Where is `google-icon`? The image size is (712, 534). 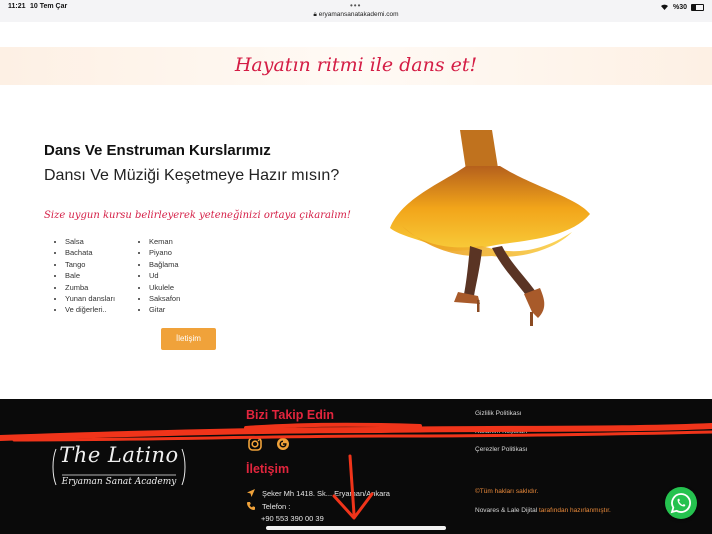
google-icon is located at coordinates (283, 444).